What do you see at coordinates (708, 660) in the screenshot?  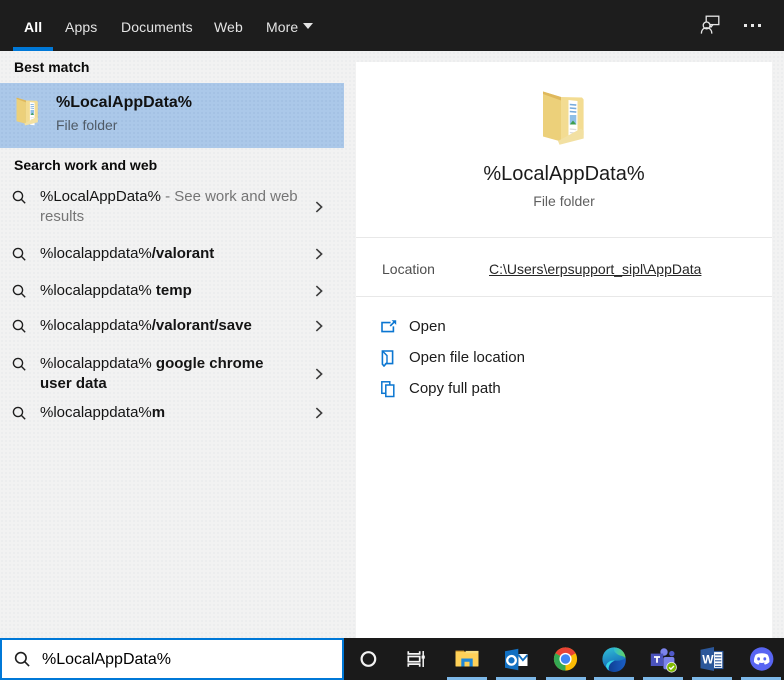 I see `svg-text: W` at bounding box center [708, 660].